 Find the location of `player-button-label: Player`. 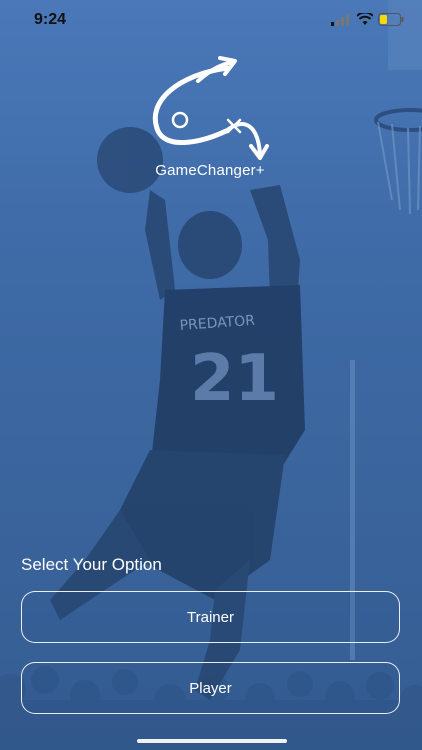

player-button-label: Player is located at coordinates (210, 688).